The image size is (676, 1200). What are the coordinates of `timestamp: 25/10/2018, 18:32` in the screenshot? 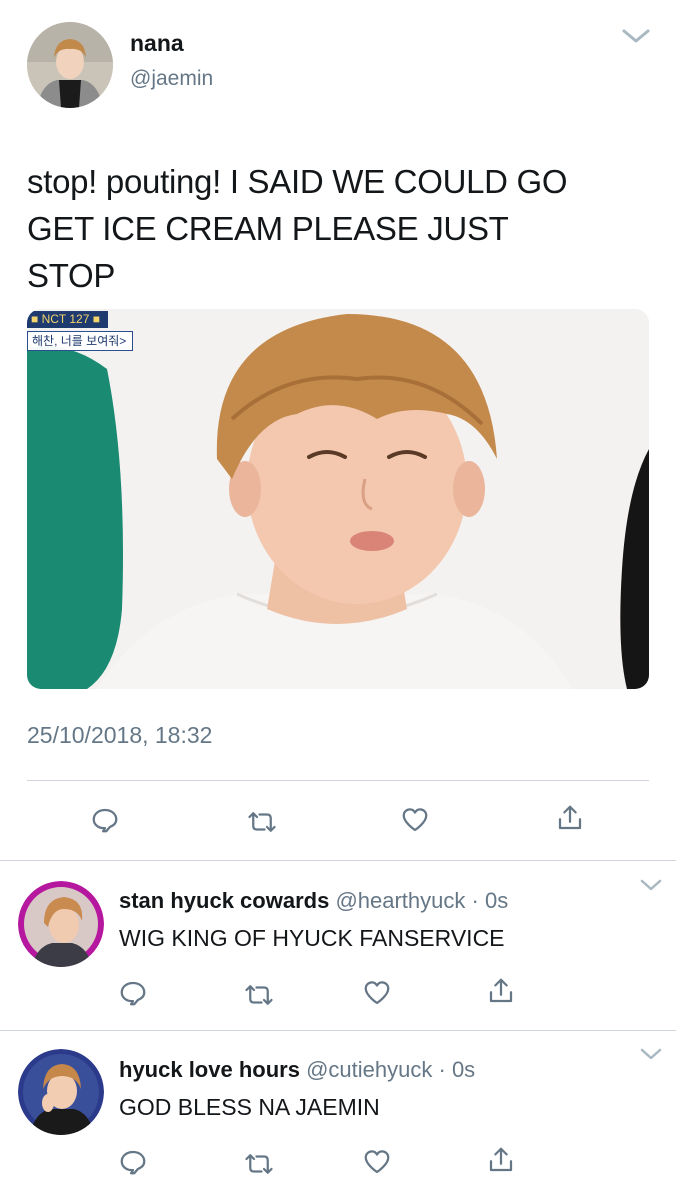 It's located at (119, 735).